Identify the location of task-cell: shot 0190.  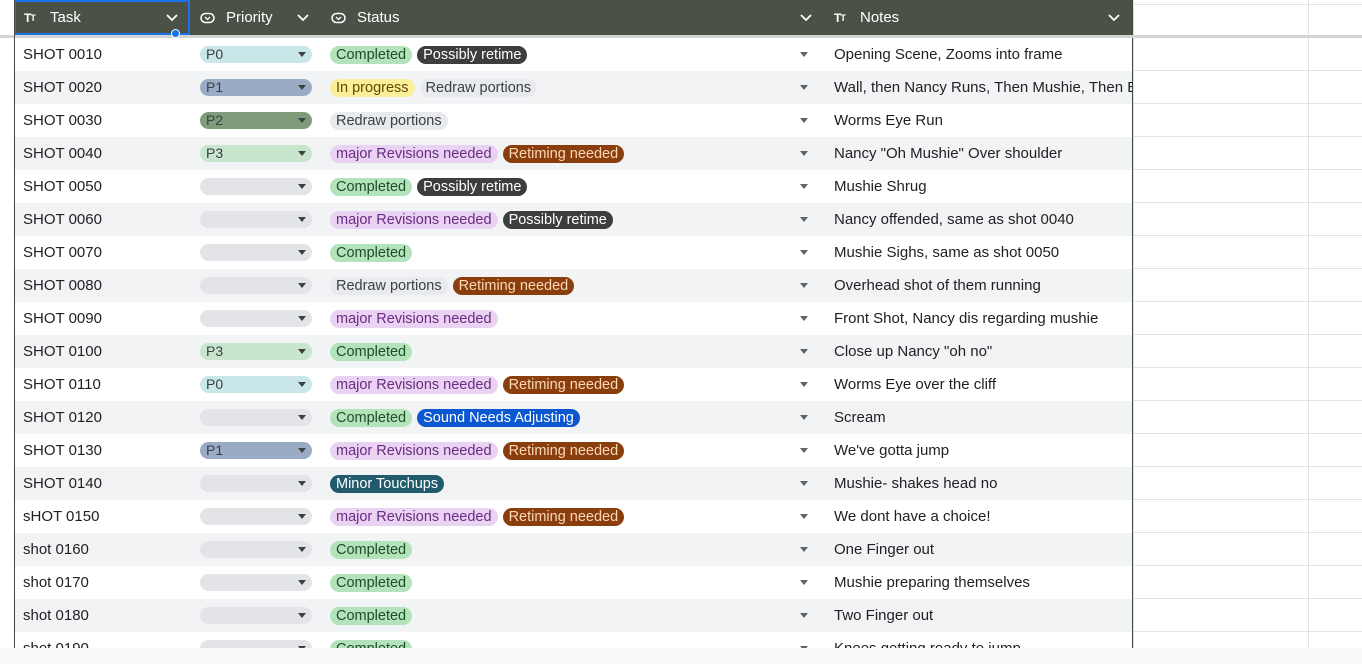
(105, 640).